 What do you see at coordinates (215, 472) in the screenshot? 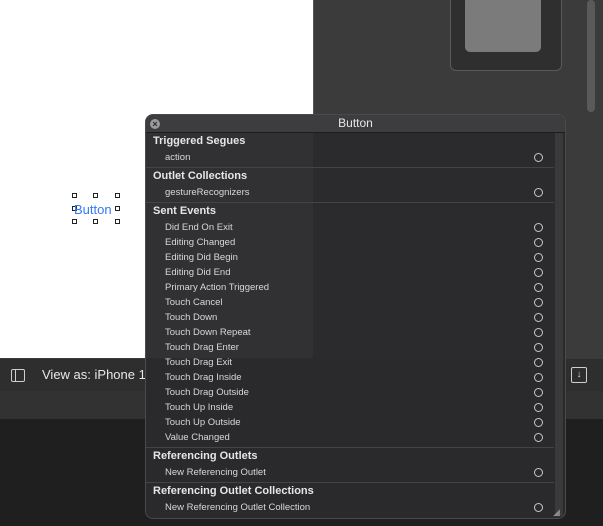
I see `connection-item-new-referencing-outlet: New Referencing Outlet` at bounding box center [215, 472].